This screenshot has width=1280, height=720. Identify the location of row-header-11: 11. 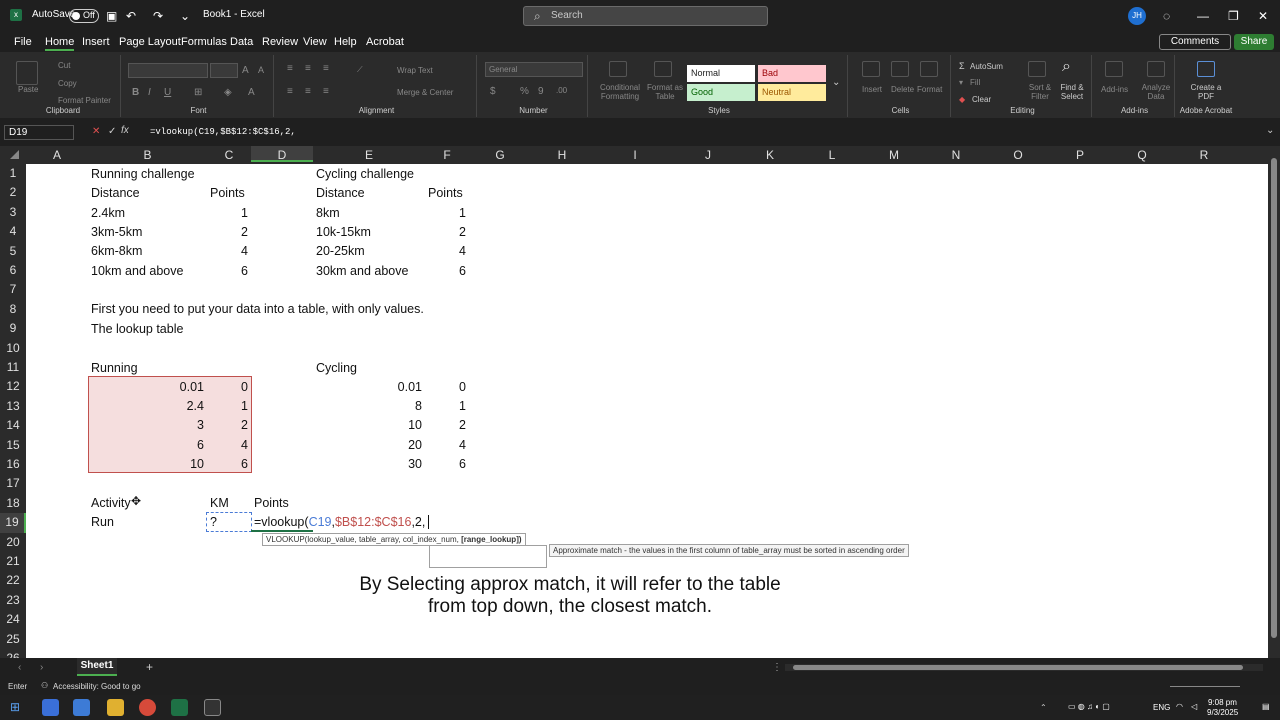
(13, 368).